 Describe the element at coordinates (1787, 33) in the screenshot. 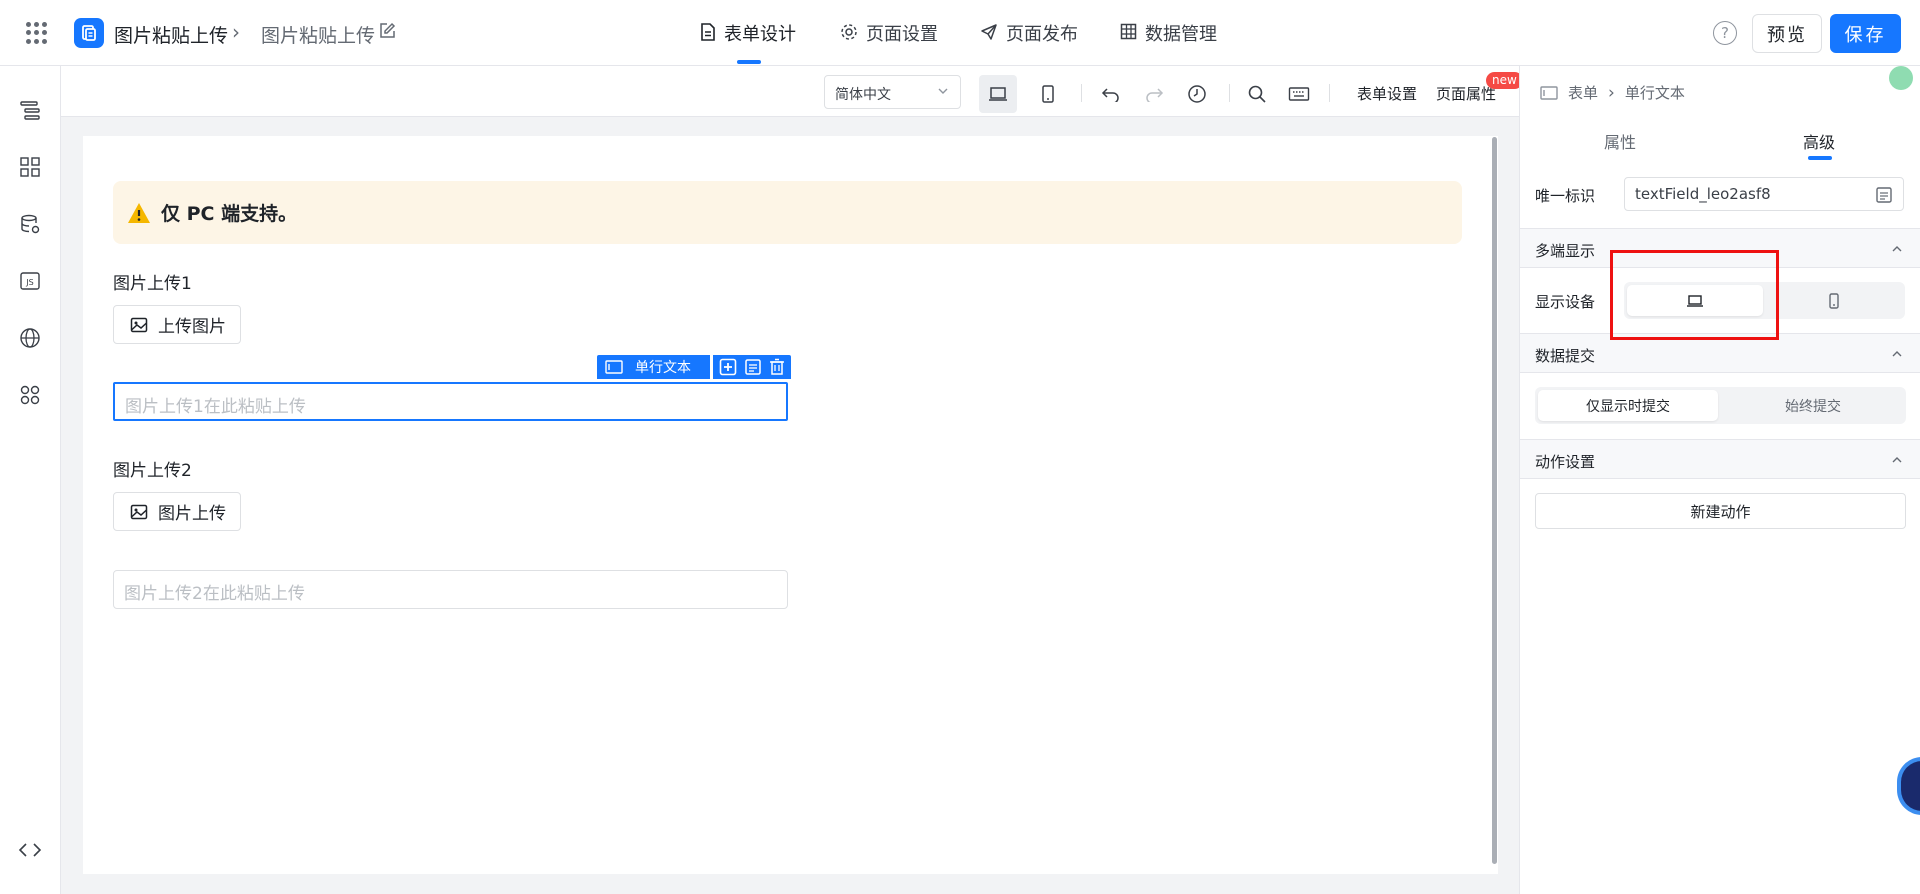

I see `preview-button: 预览` at that location.